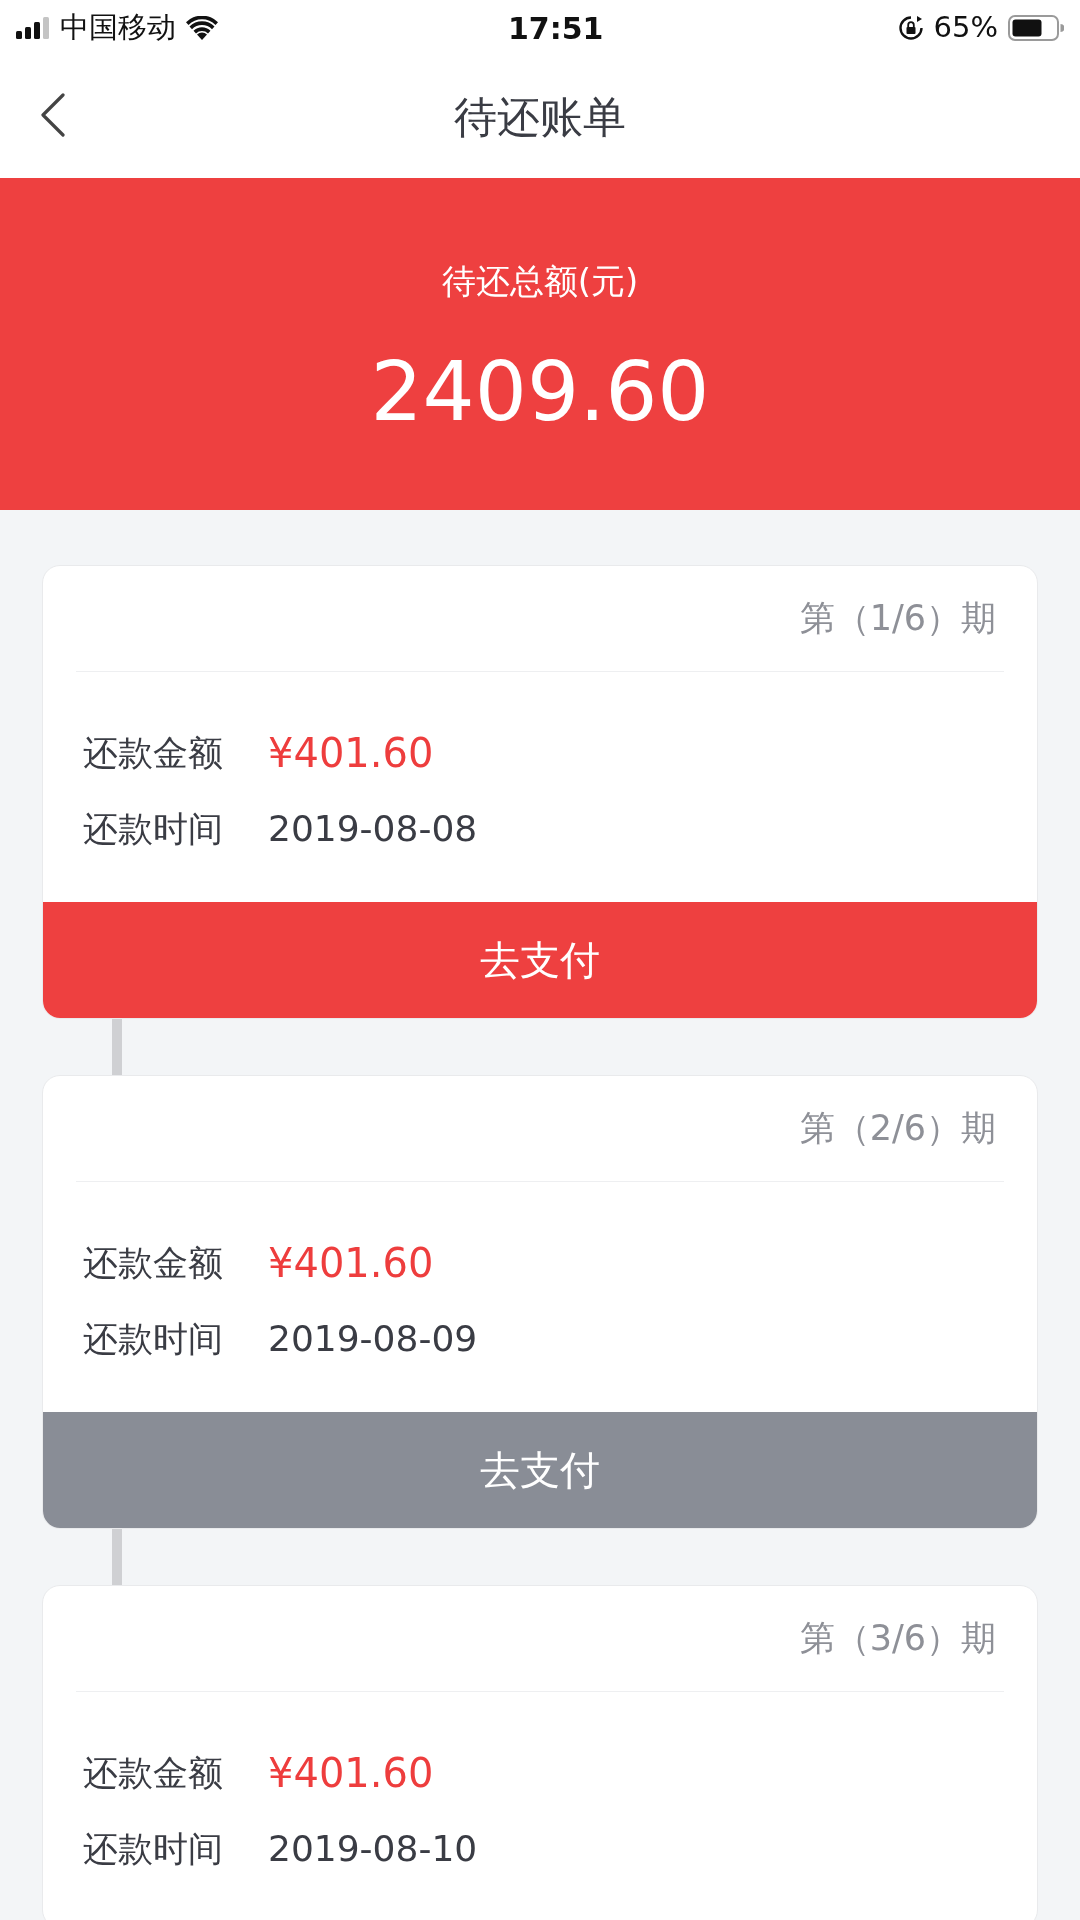  What do you see at coordinates (33, 28) in the screenshot?
I see `signal-bars-icon` at bounding box center [33, 28].